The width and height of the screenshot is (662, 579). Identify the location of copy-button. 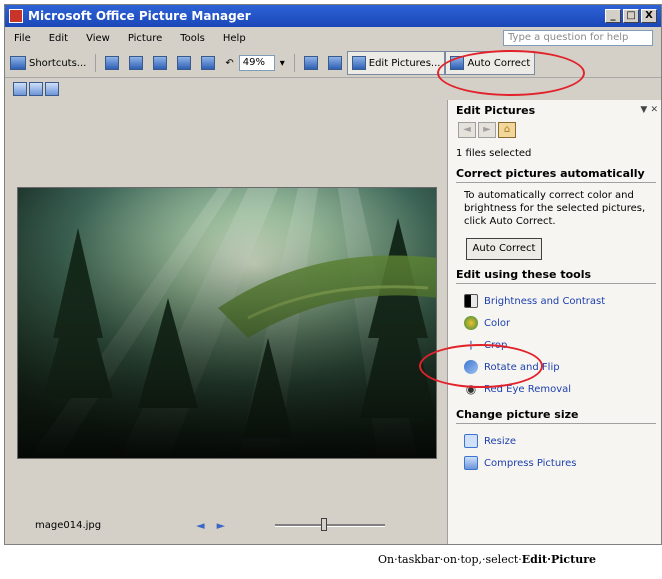
(184, 63).